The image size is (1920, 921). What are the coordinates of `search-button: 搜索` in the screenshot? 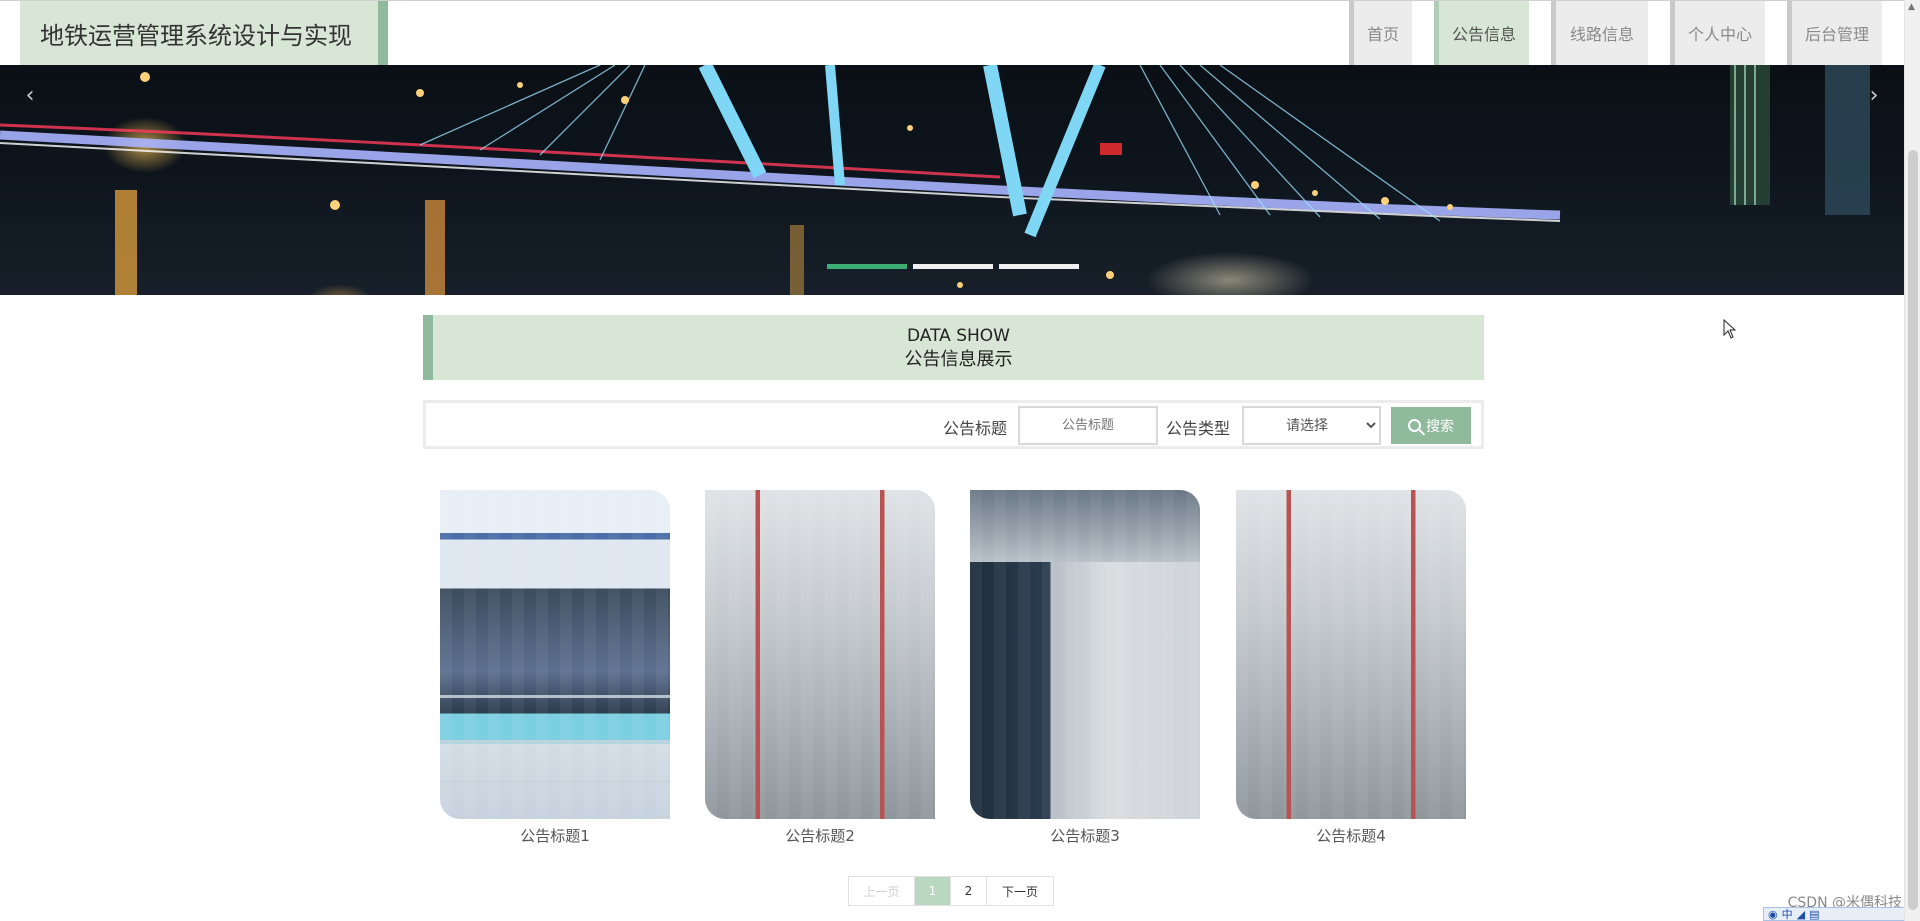 It's located at (1431, 425).